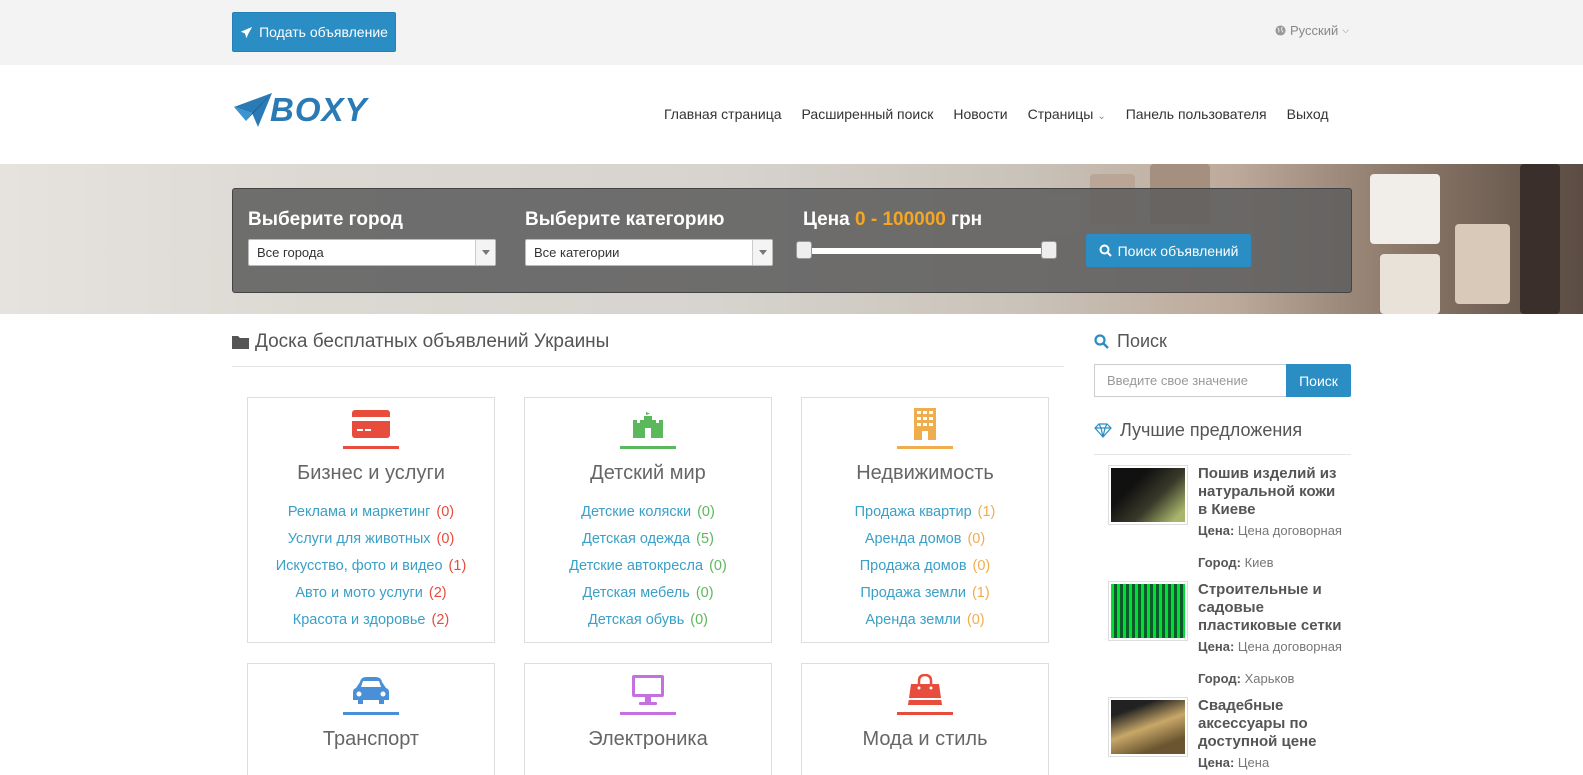  Describe the element at coordinates (253, 110) in the screenshot. I see `logo-plane-icon` at that location.